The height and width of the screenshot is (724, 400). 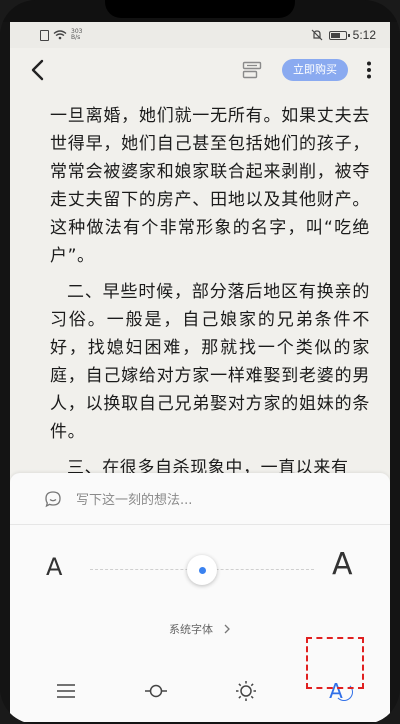 What do you see at coordinates (200, 9) in the screenshot?
I see `notch` at bounding box center [200, 9].